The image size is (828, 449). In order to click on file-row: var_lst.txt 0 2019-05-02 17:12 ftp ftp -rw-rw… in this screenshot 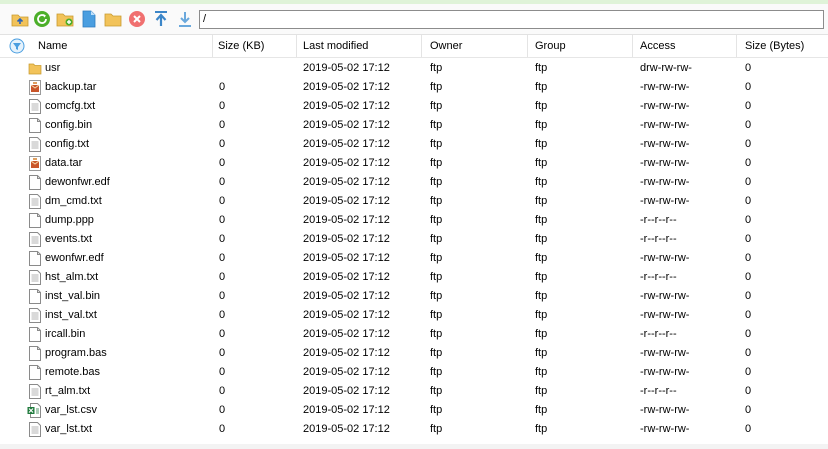, I will do `click(414, 429)`.